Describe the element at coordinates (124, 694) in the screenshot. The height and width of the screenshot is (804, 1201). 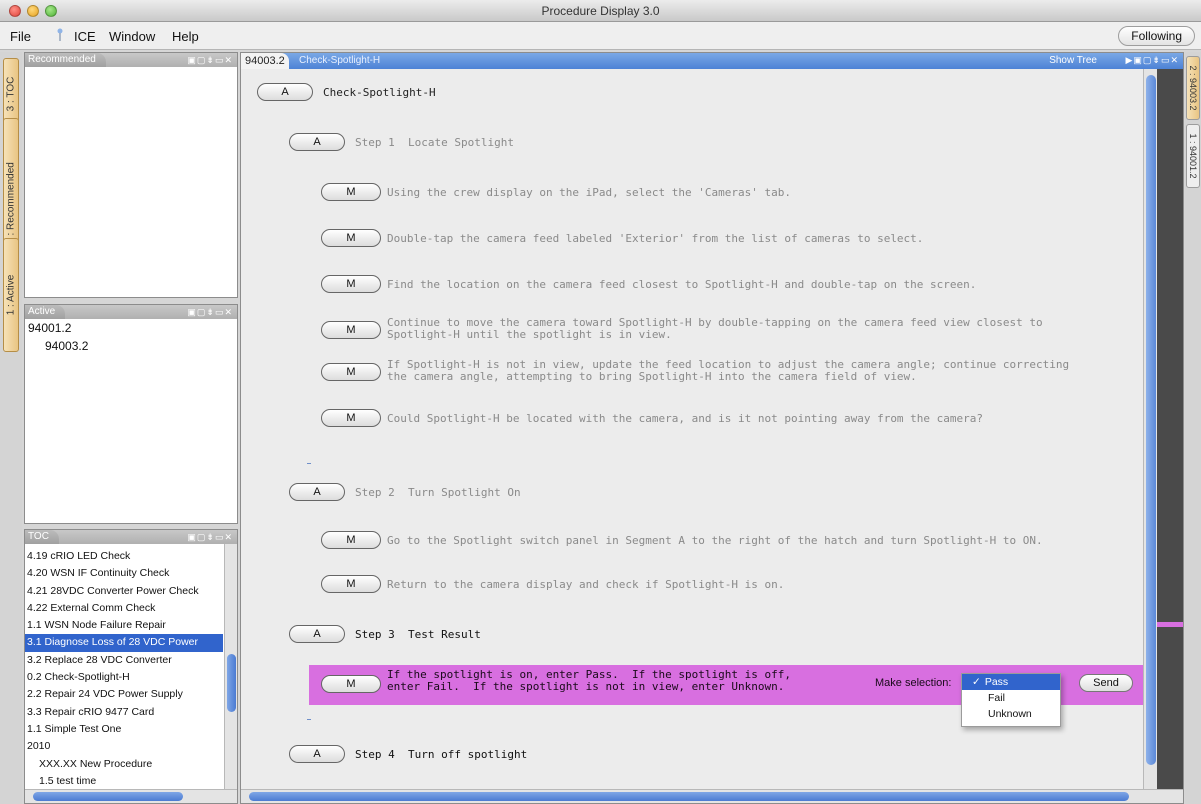
I see `toc-item: 2.2 Repair 24 VDC Power Supply` at that location.